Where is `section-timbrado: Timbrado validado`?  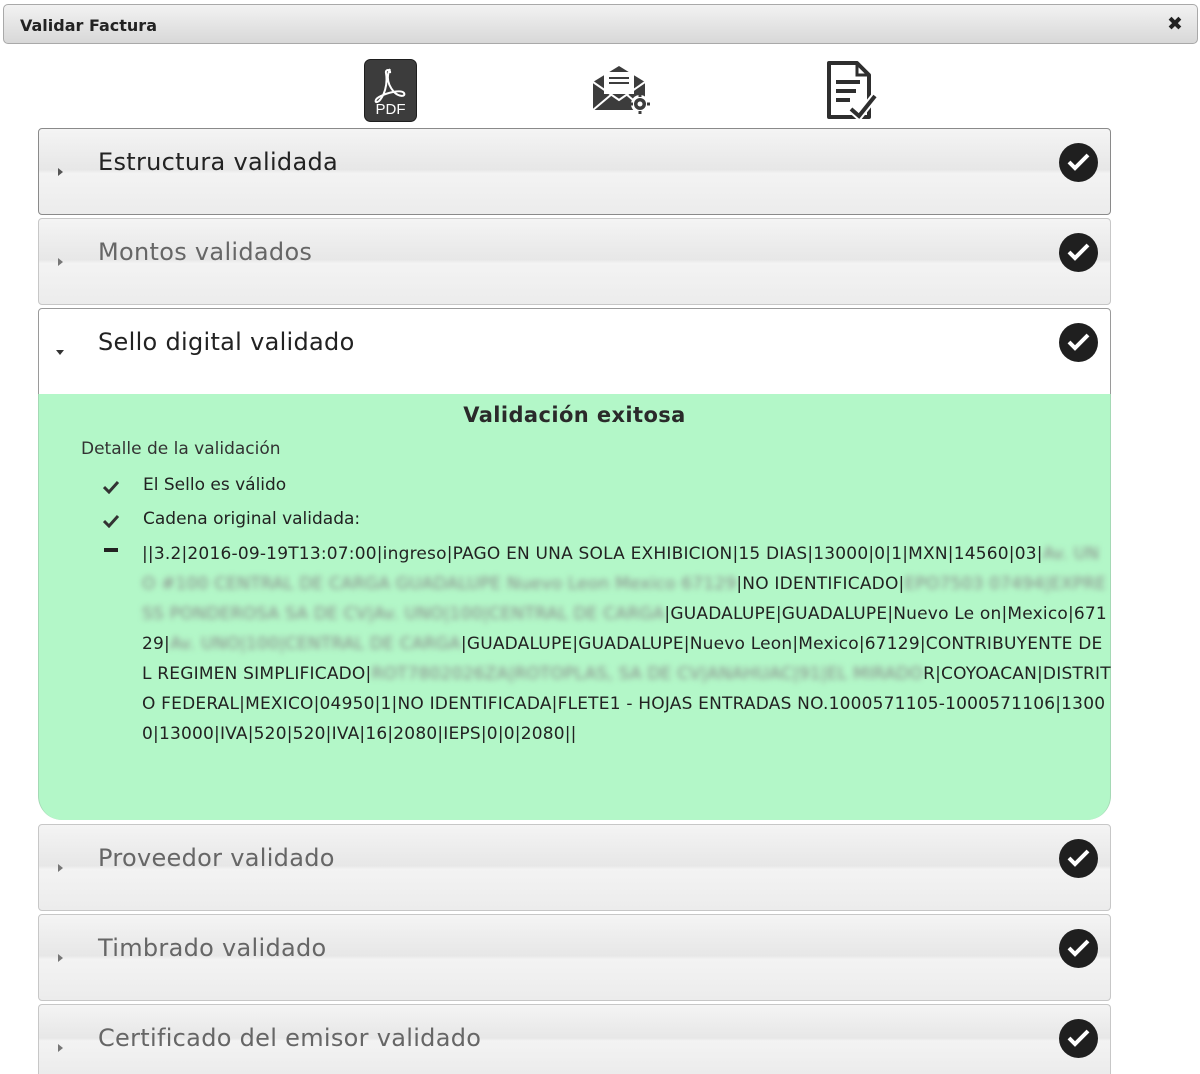
section-timbrado: Timbrado validado is located at coordinates (574, 957).